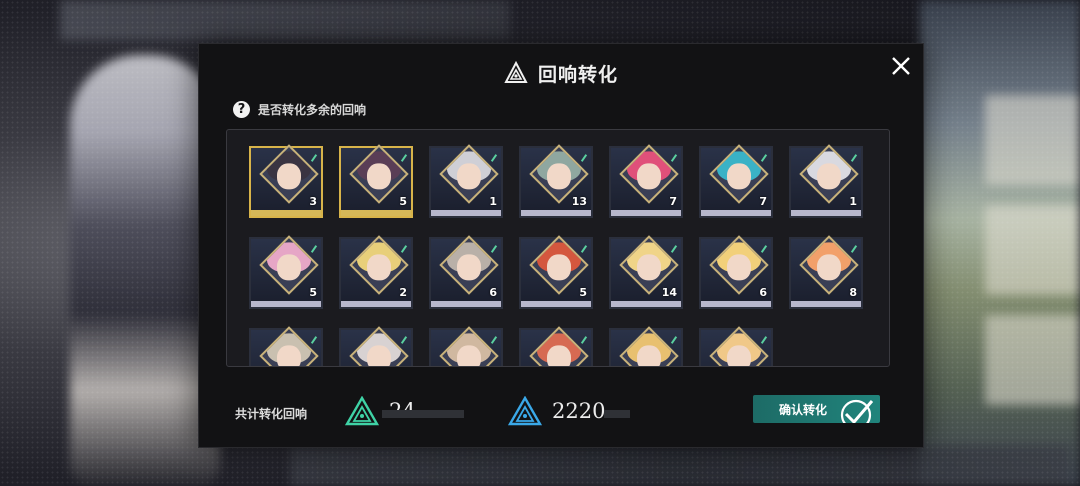 Image resolution: width=1080 pixels, height=486 pixels. What do you see at coordinates (853, 292) in the screenshot?
I see `echo-count: 8` at bounding box center [853, 292].